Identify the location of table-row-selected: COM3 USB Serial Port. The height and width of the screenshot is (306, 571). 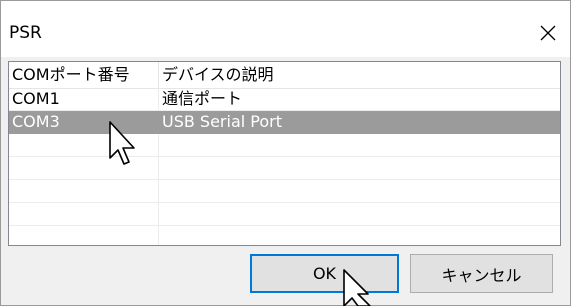
(284, 122).